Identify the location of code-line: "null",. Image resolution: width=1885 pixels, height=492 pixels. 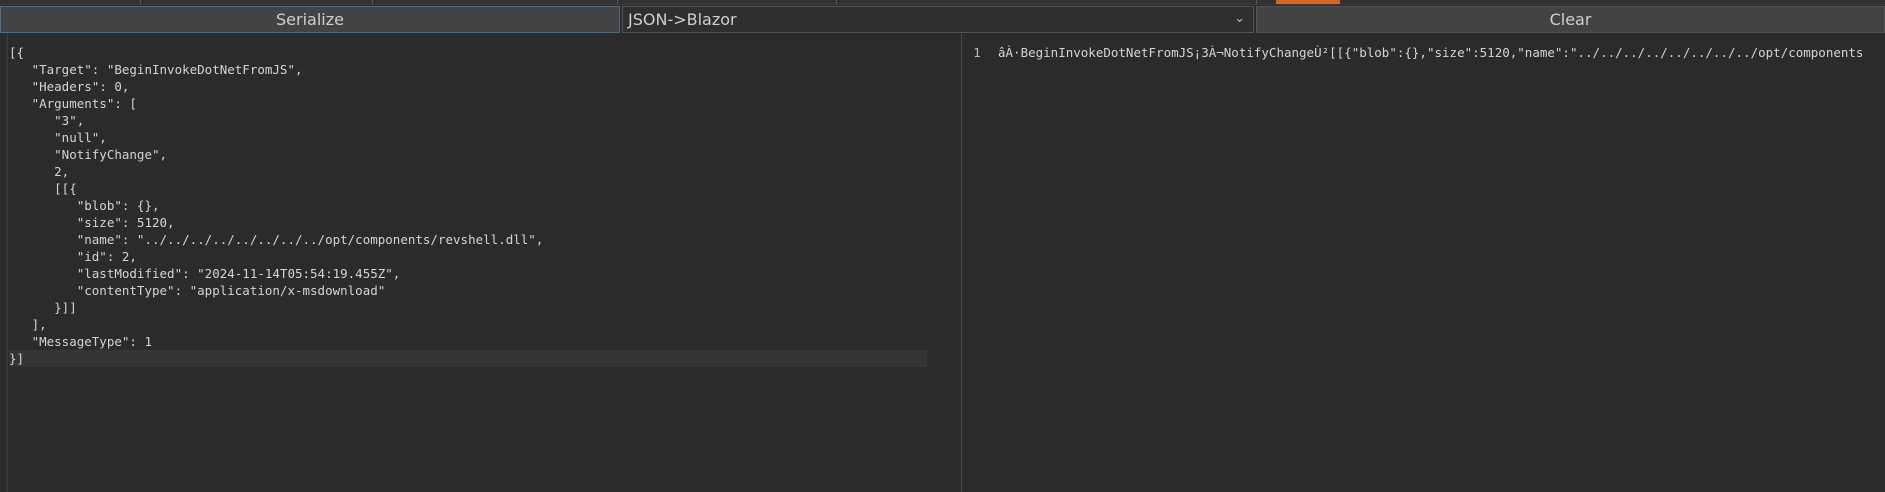
(58, 137).